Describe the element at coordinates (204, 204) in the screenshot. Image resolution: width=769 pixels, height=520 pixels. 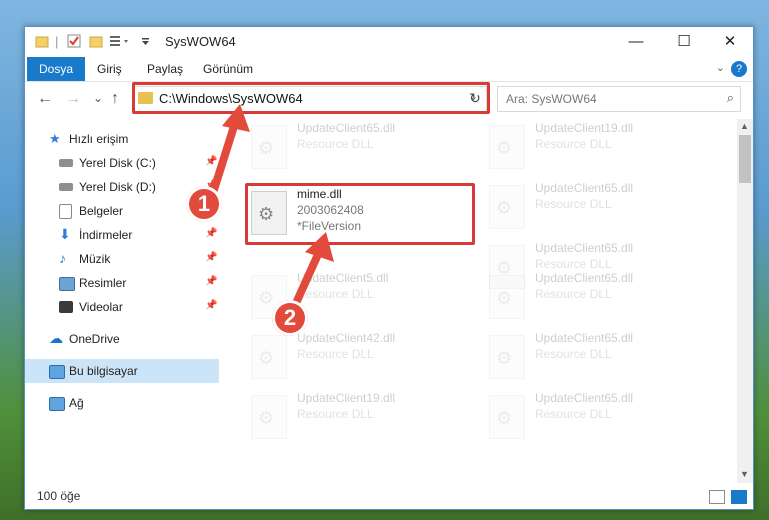
I see `step-1-badge: 1` at that location.